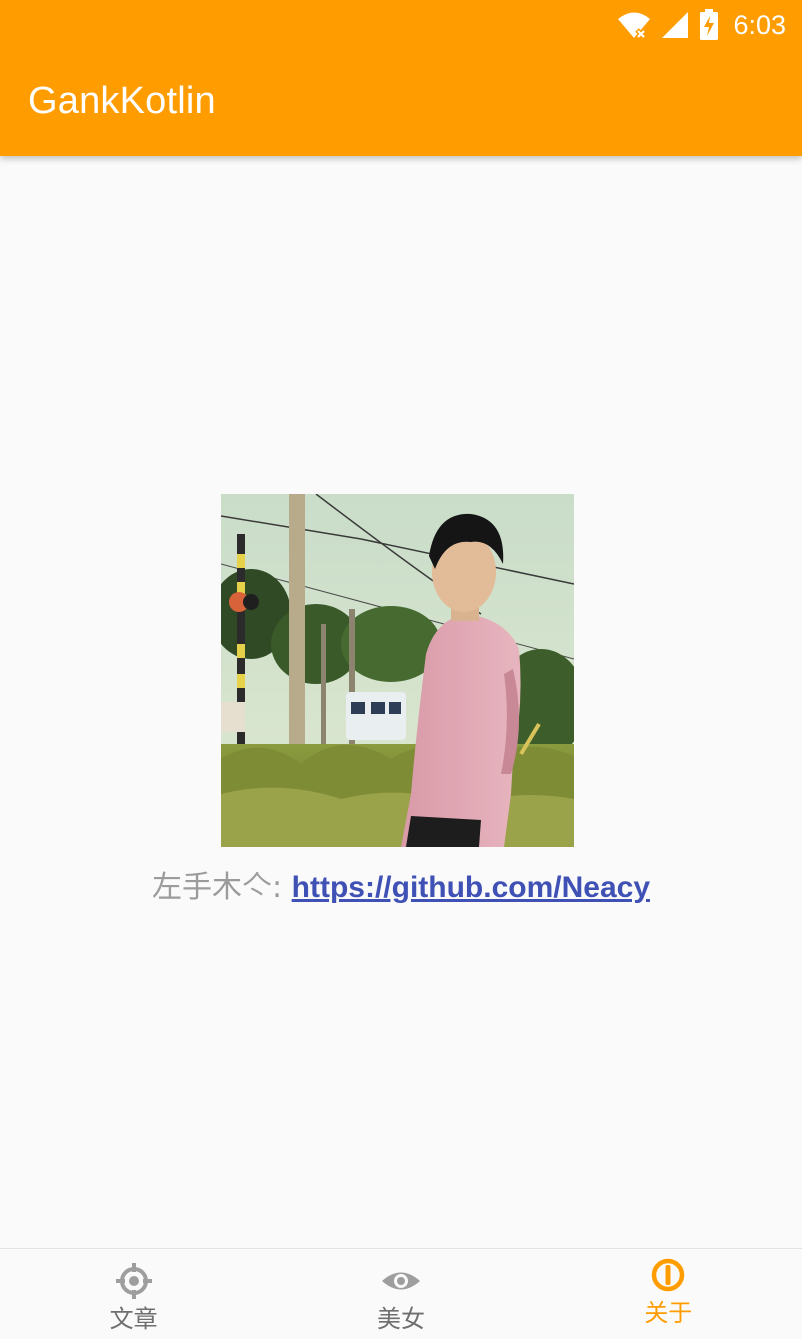  I want to click on battery-charging-icon, so click(709, 24).